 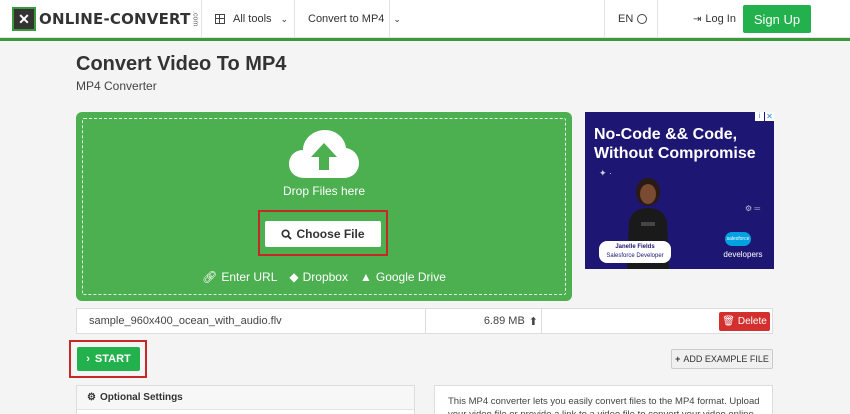 I want to click on page-subtitle: MP4 Converter, so click(x=116, y=86).